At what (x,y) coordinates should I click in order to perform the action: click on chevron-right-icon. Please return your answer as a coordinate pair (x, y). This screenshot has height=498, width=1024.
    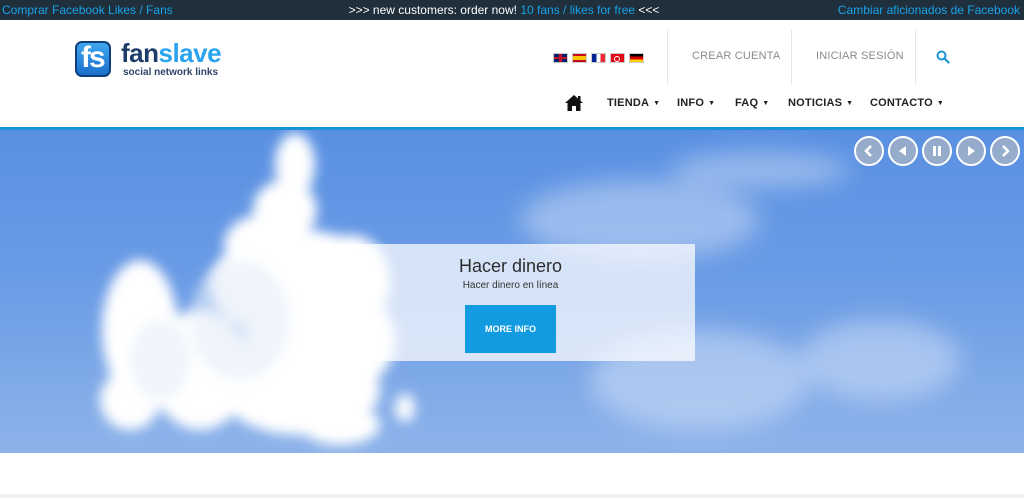
    Looking at the image, I should click on (1006, 151).